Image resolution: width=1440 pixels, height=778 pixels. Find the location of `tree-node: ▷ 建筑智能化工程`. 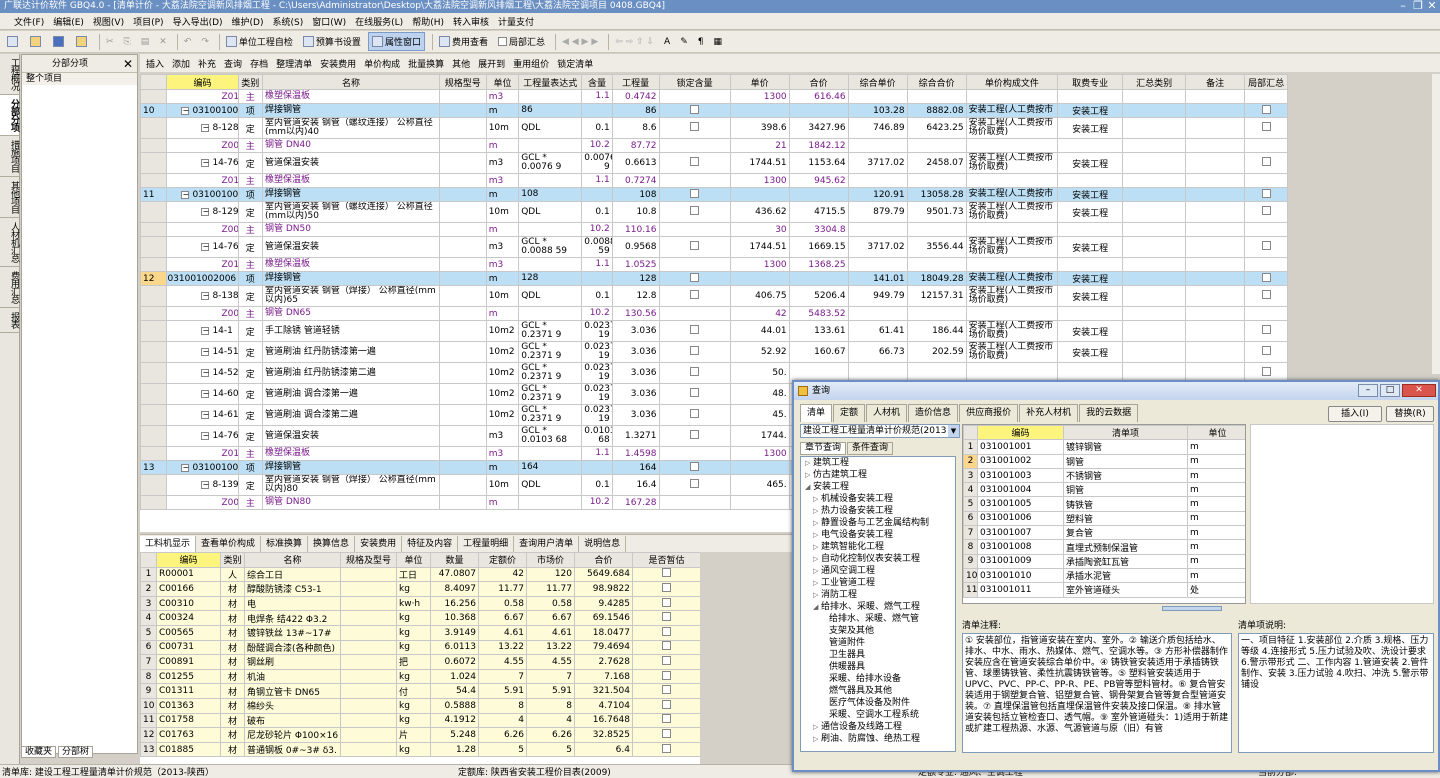

tree-node: ▷ 建筑智能化工程 is located at coordinates (878, 547).